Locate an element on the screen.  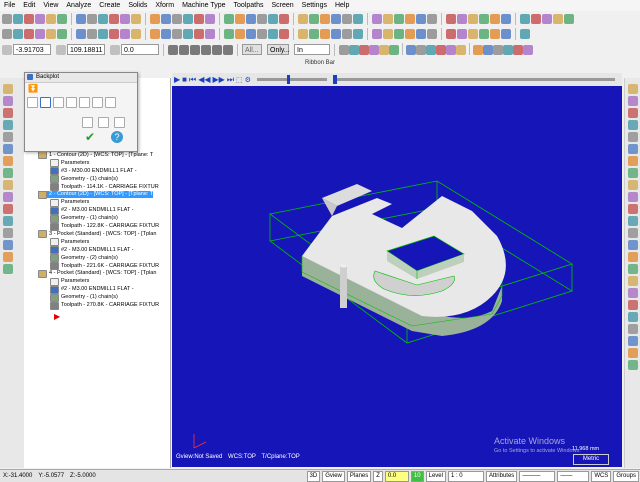
row2-tool-4-icon is located at coordinates (51, 33).